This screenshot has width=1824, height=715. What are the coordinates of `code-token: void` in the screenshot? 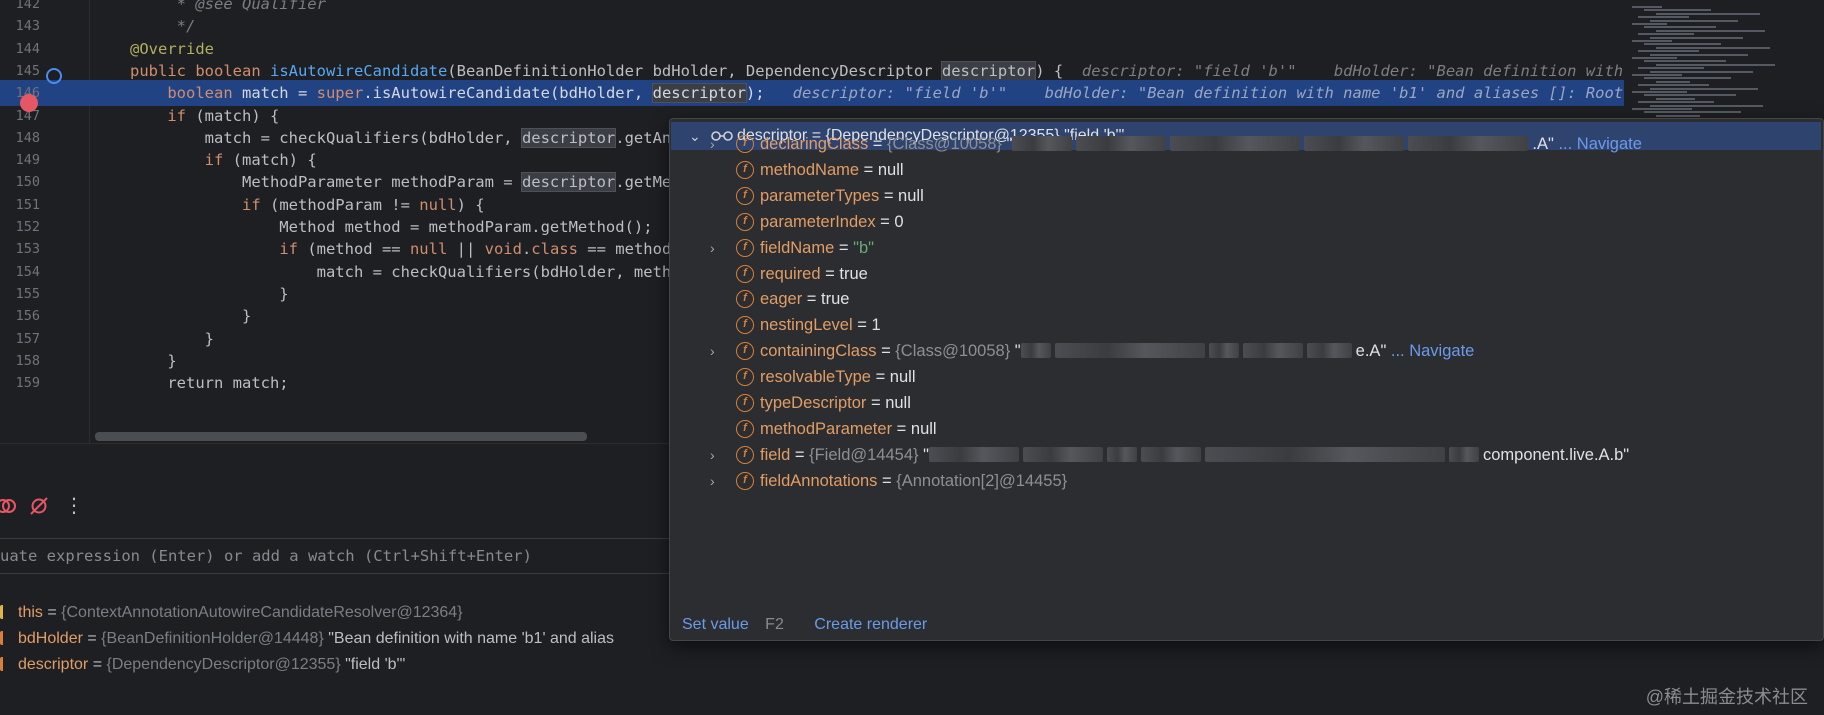 It's located at (503, 249).